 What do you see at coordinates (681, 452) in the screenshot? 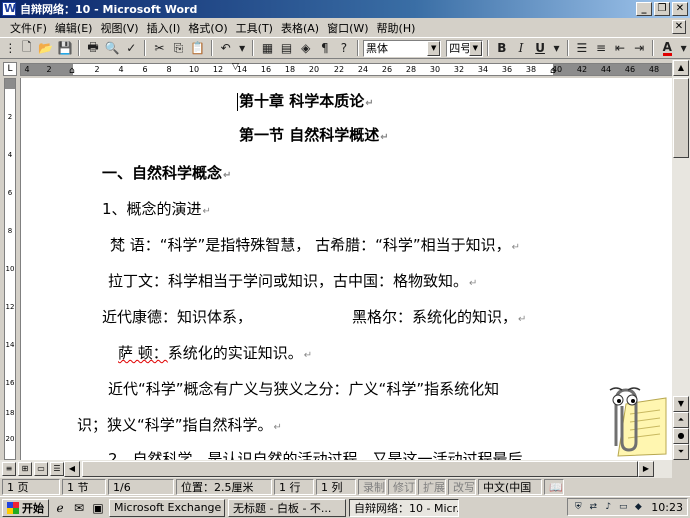
I see `next-page-icon: ⏷` at bounding box center [681, 452].